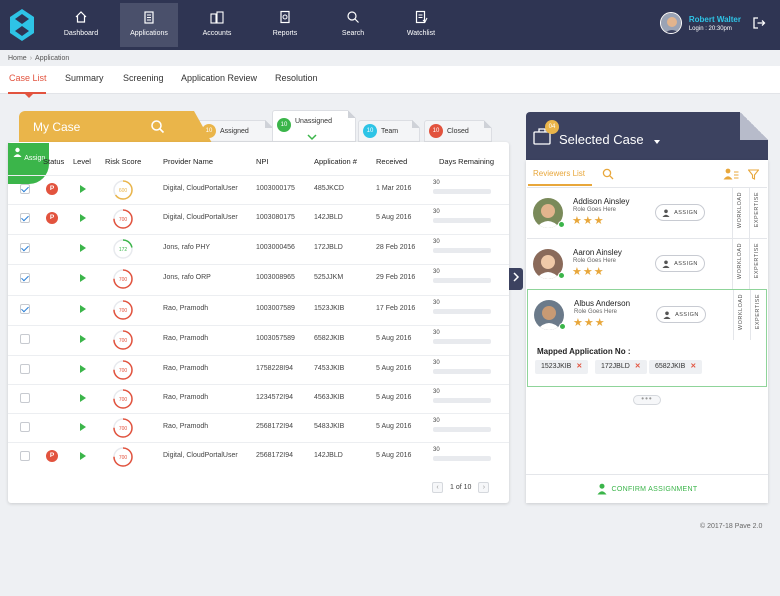  I want to click on rating-stars: ★★★, so click(588, 272).